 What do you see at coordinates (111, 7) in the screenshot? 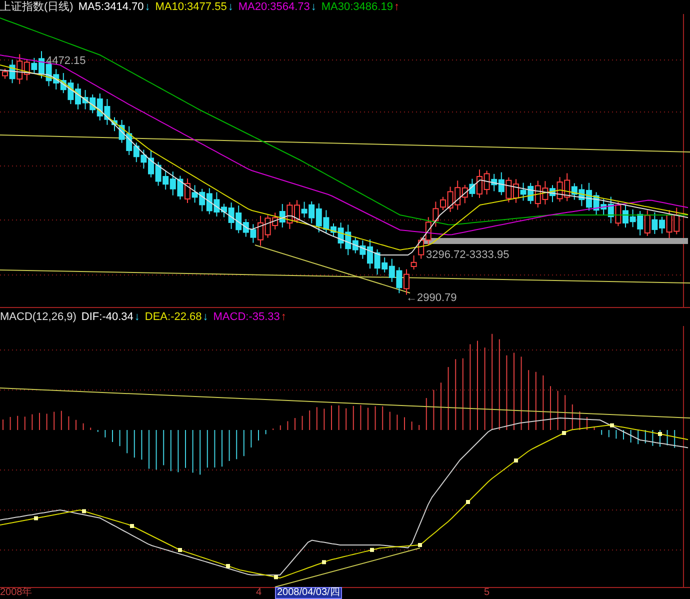
I see `indicator-value: MA5:3414.70` at bounding box center [111, 7].